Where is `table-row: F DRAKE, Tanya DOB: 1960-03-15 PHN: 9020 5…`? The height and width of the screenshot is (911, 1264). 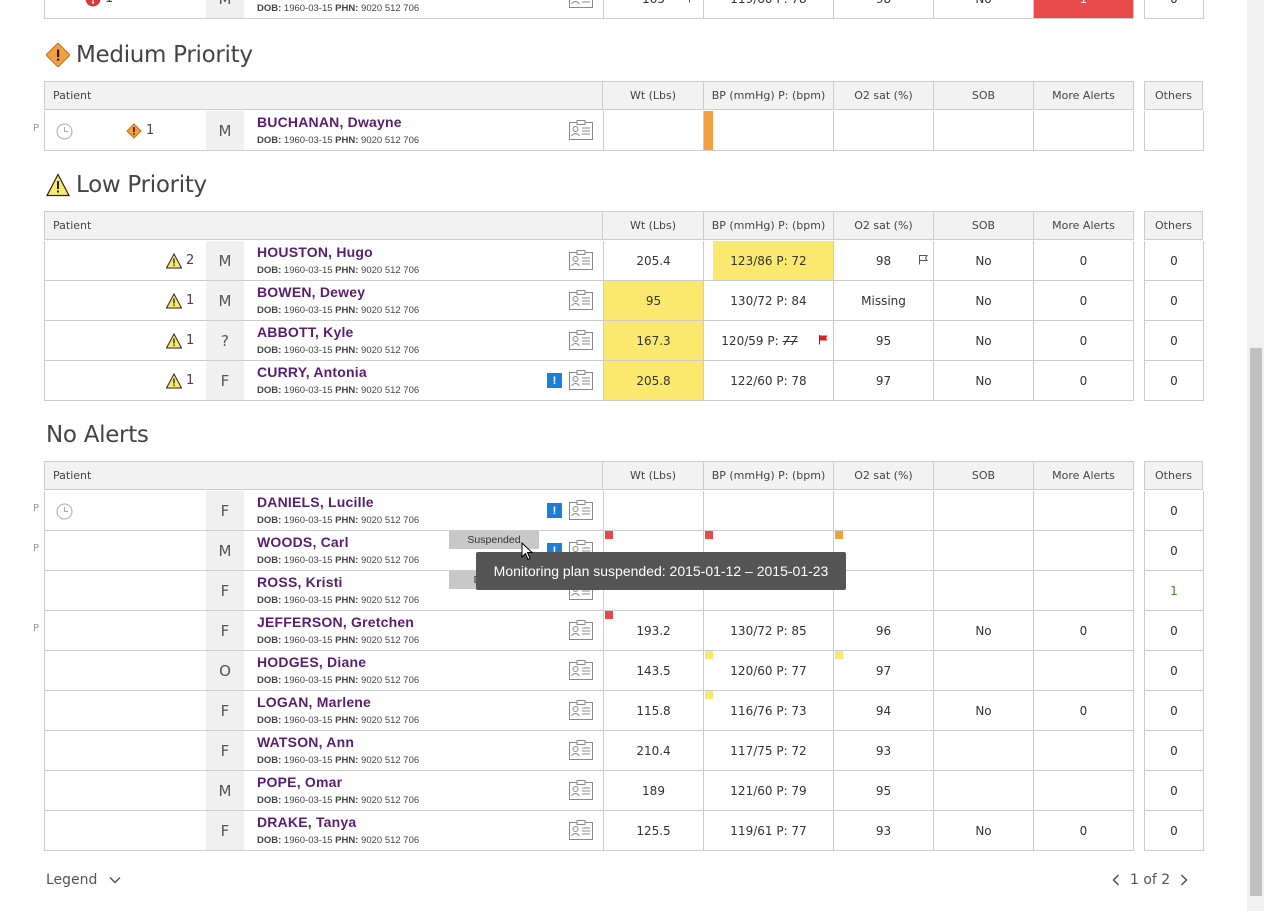
table-row: F DRAKE, Tanya DOB: 1960-03-15 PHN: 9020 5… is located at coordinates (624, 831).